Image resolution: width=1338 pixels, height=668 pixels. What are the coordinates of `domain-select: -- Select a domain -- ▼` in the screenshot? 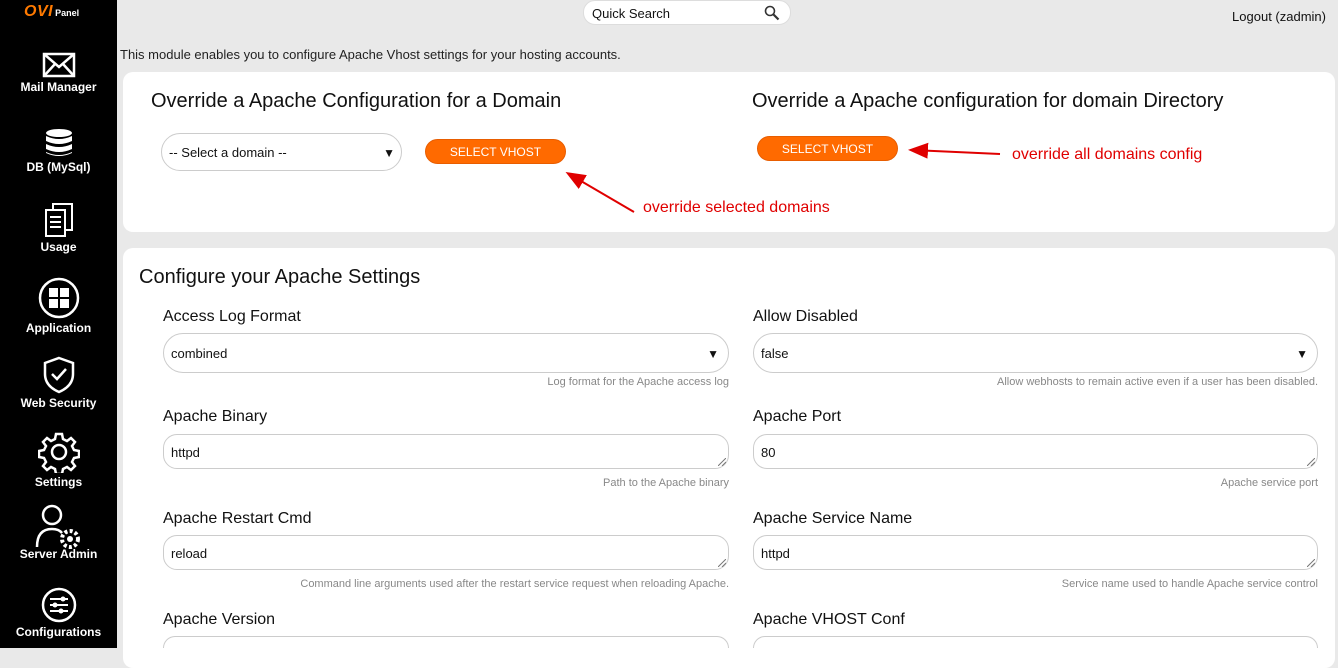 It's located at (281, 152).